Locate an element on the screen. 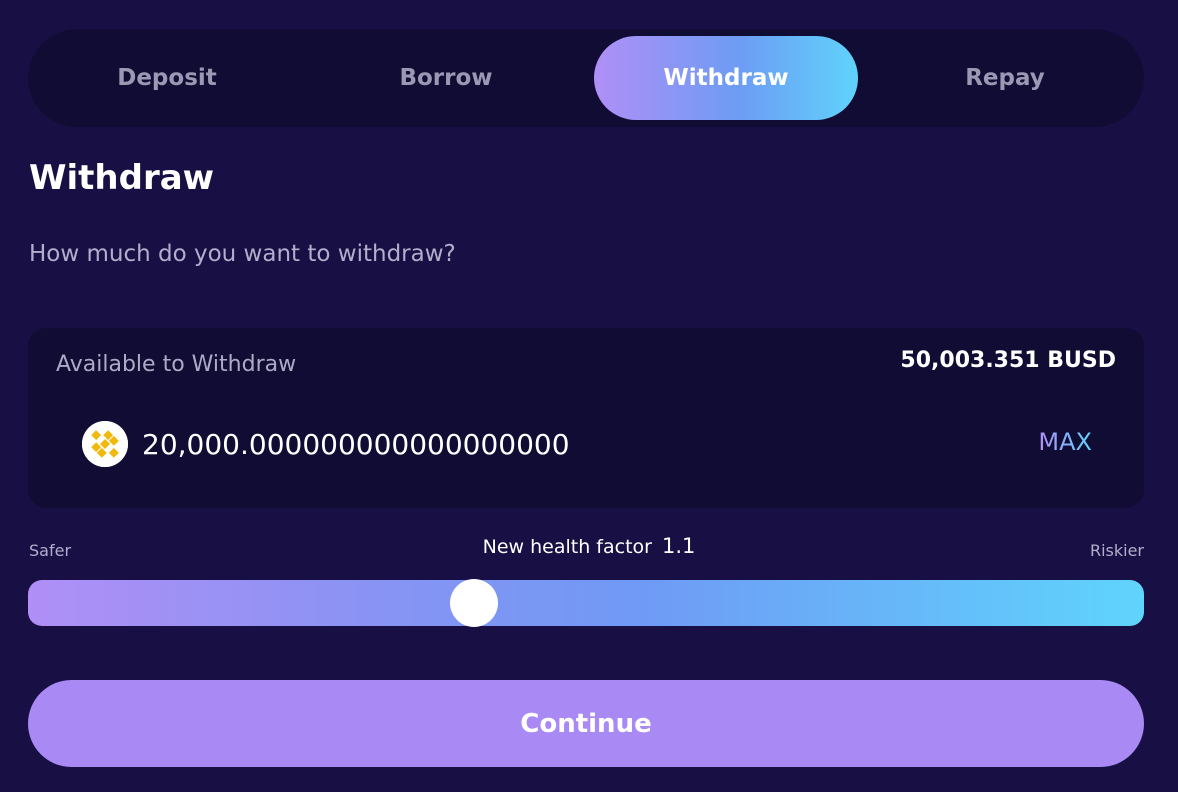 The image size is (1178, 792). continue-button: Continue is located at coordinates (586, 723).